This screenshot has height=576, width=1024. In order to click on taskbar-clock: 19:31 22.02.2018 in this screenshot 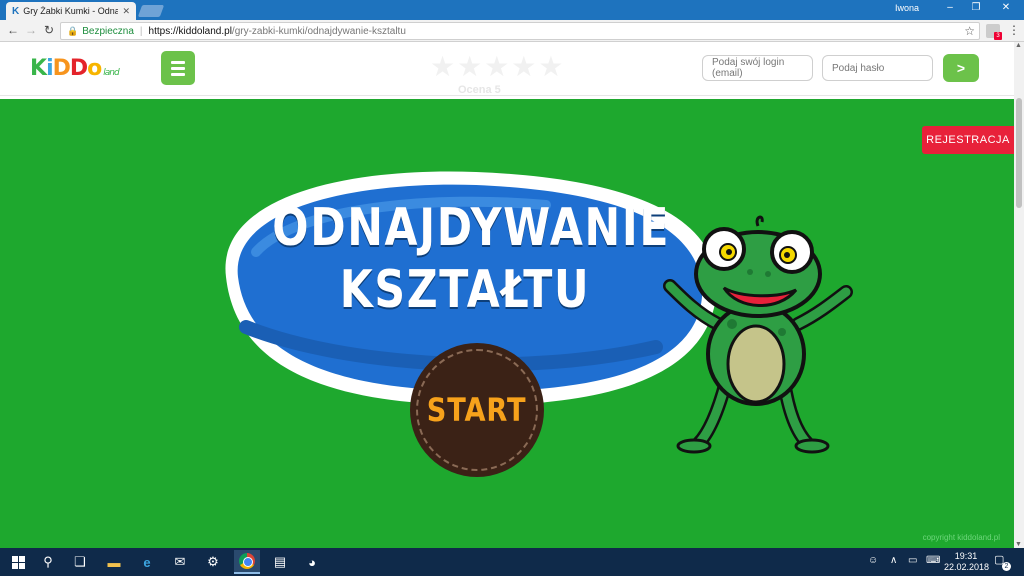, I will do `click(967, 562)`.